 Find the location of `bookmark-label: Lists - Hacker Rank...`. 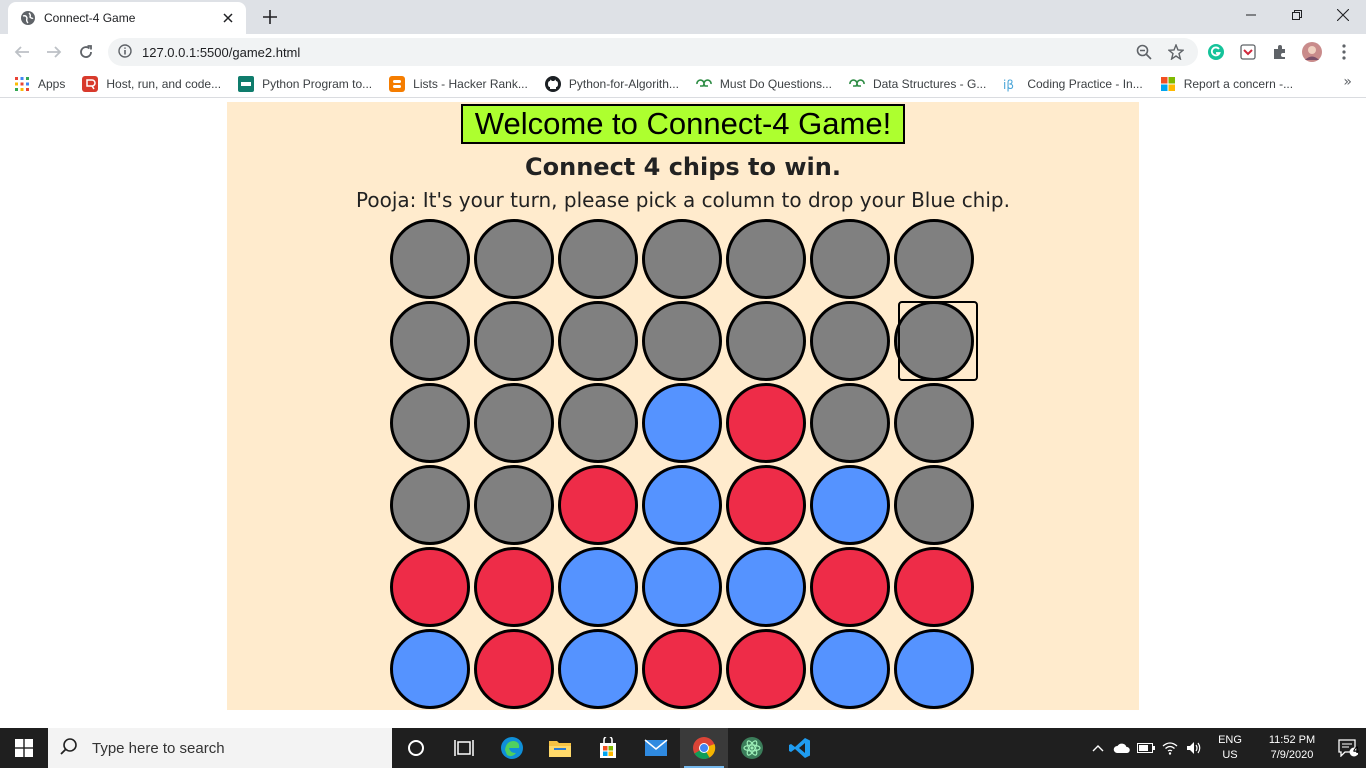

bookmark-label: Lists - Hacker Rank... is located at coordinates (470, 83).